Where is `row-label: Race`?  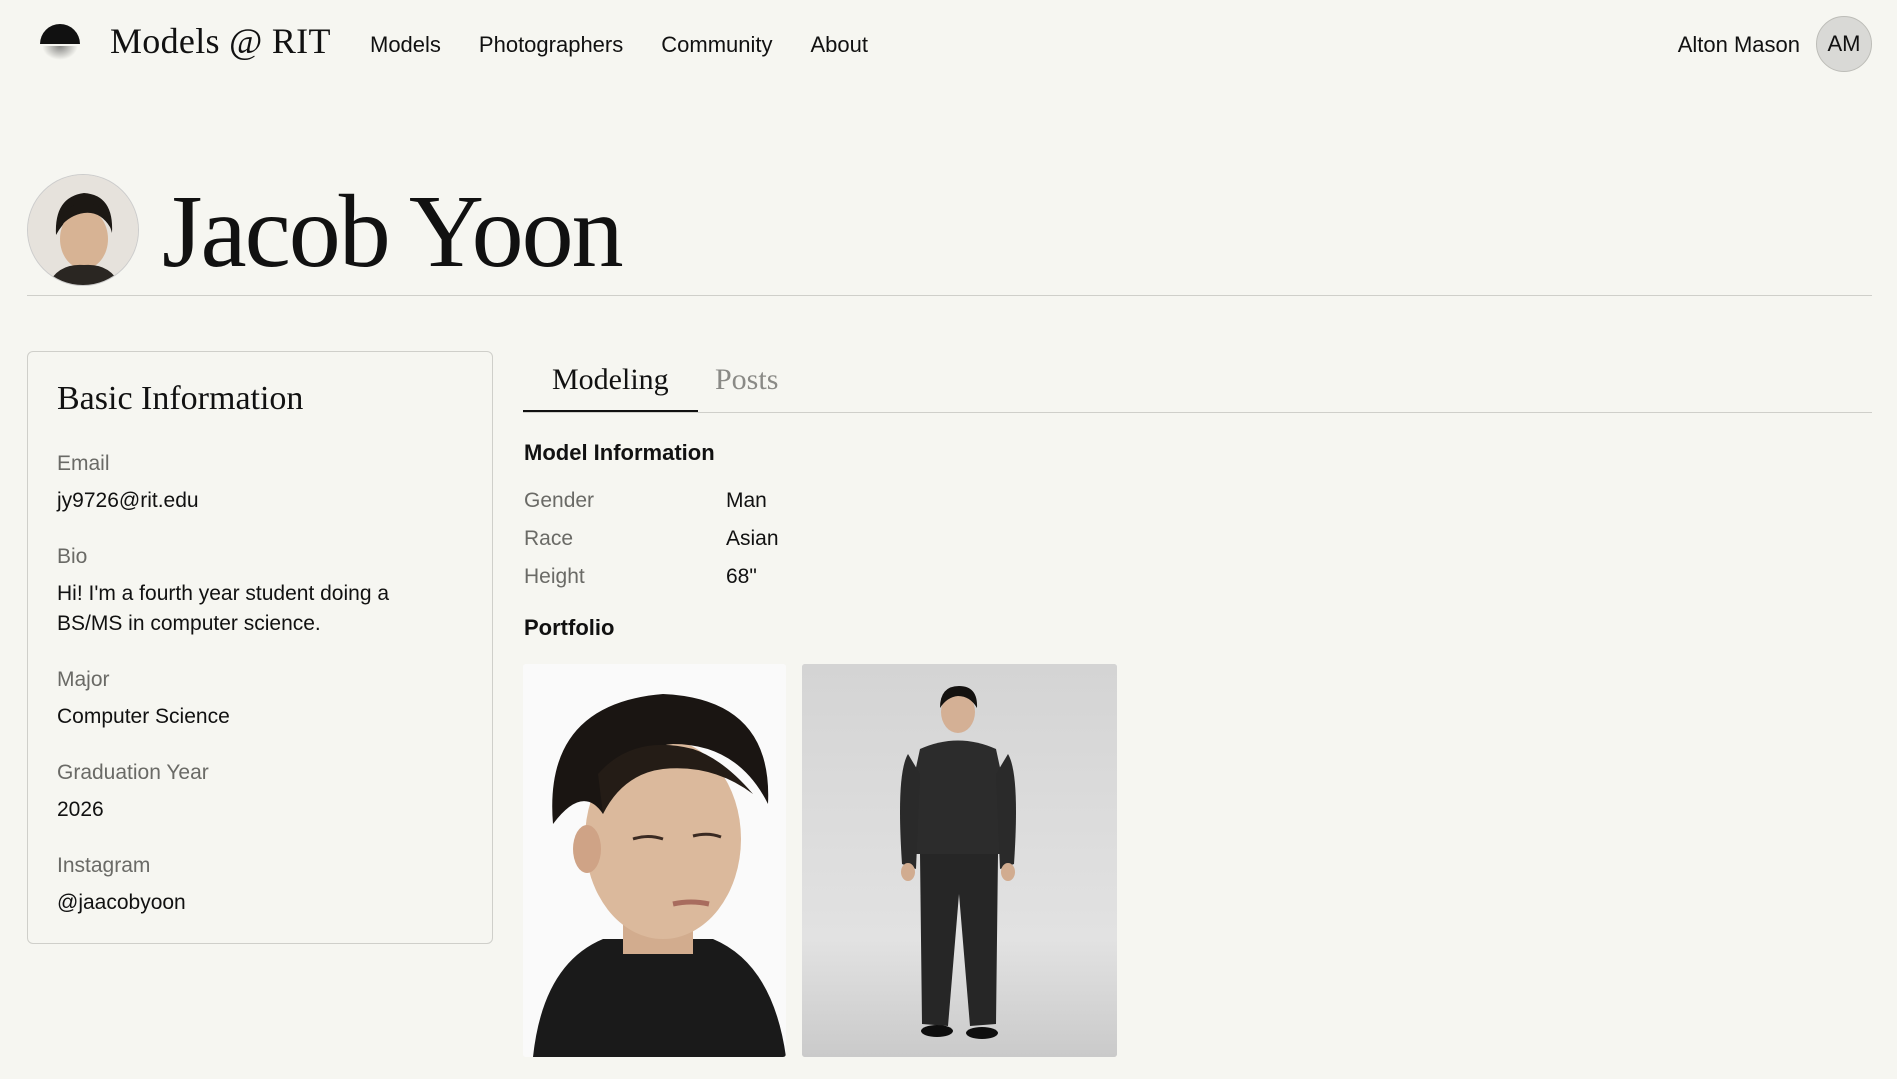
row-label: Race is located at coordinates (549, 538).